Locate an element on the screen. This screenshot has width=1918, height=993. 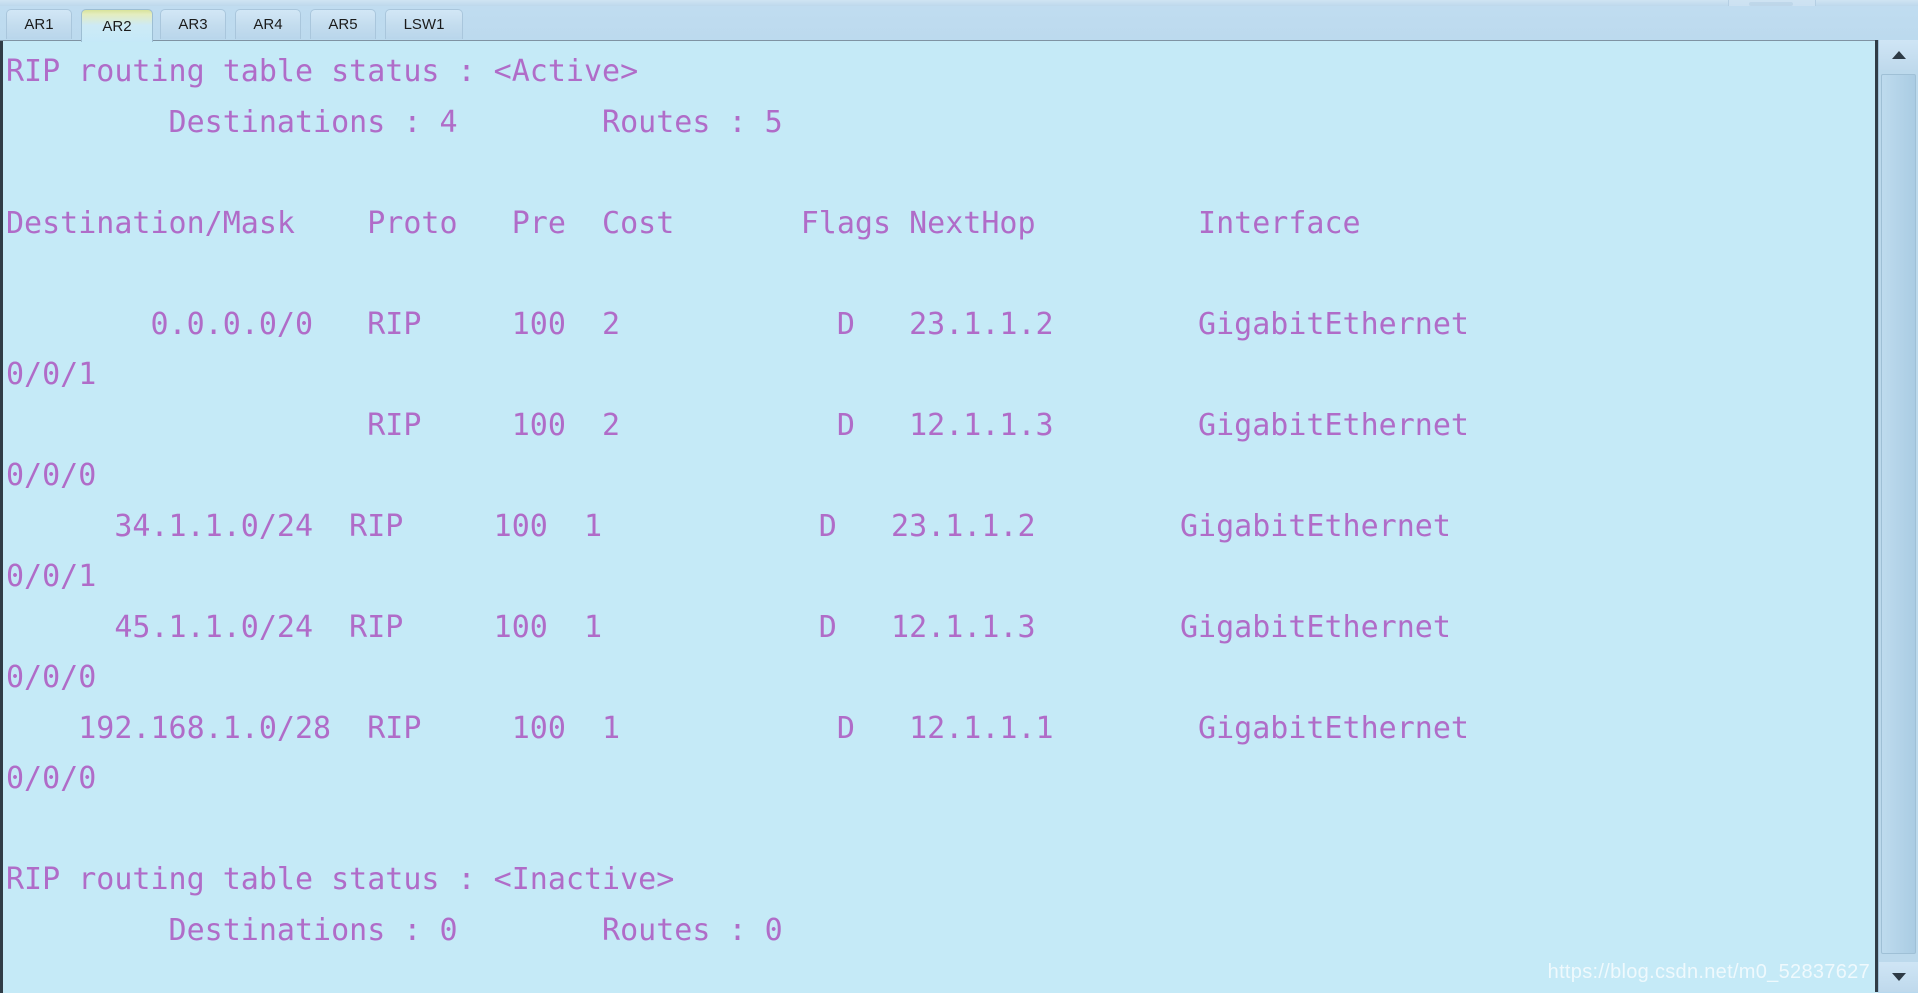
tab-ar1: AR1 is located at coordinates (39, 24).